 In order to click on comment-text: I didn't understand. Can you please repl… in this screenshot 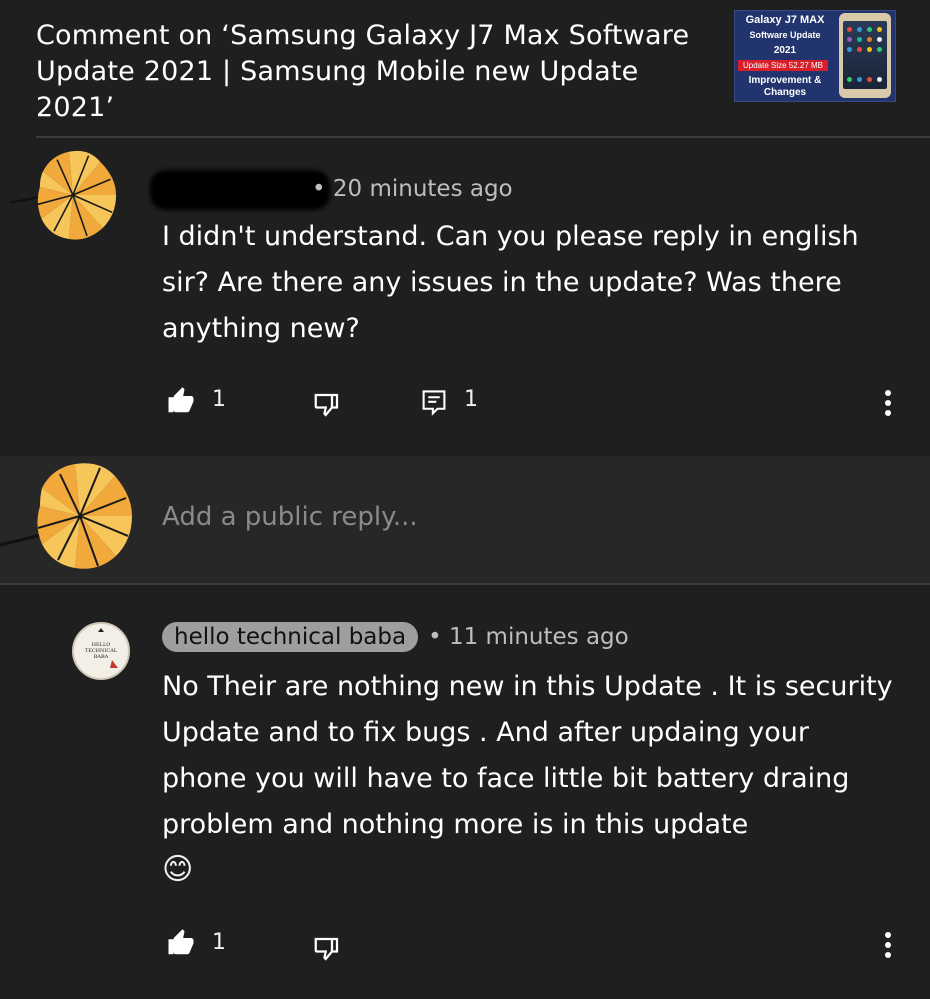, I will do `click(510, 282)`.